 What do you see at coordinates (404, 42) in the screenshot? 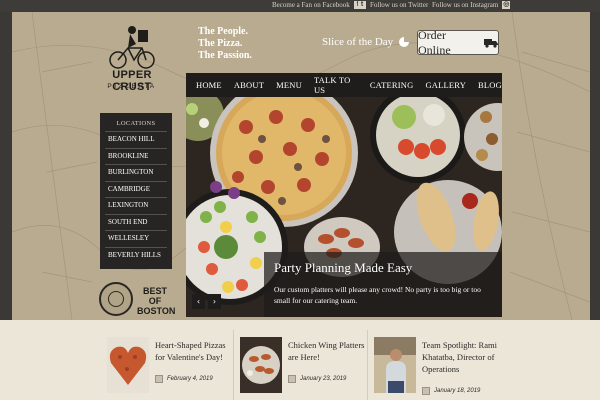
I see `pizza-slice-icon` at bounding box center [404, 42].